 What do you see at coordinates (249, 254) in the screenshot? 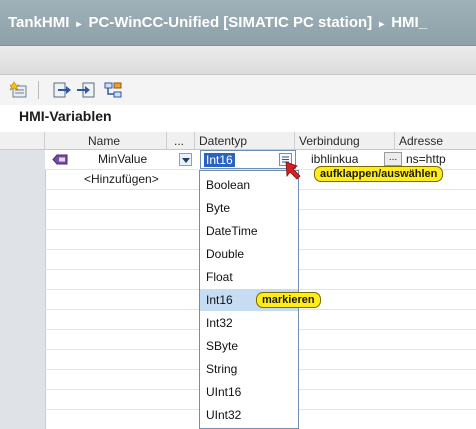
I see `datatype-option: Double` at bounding box center [249, 254].